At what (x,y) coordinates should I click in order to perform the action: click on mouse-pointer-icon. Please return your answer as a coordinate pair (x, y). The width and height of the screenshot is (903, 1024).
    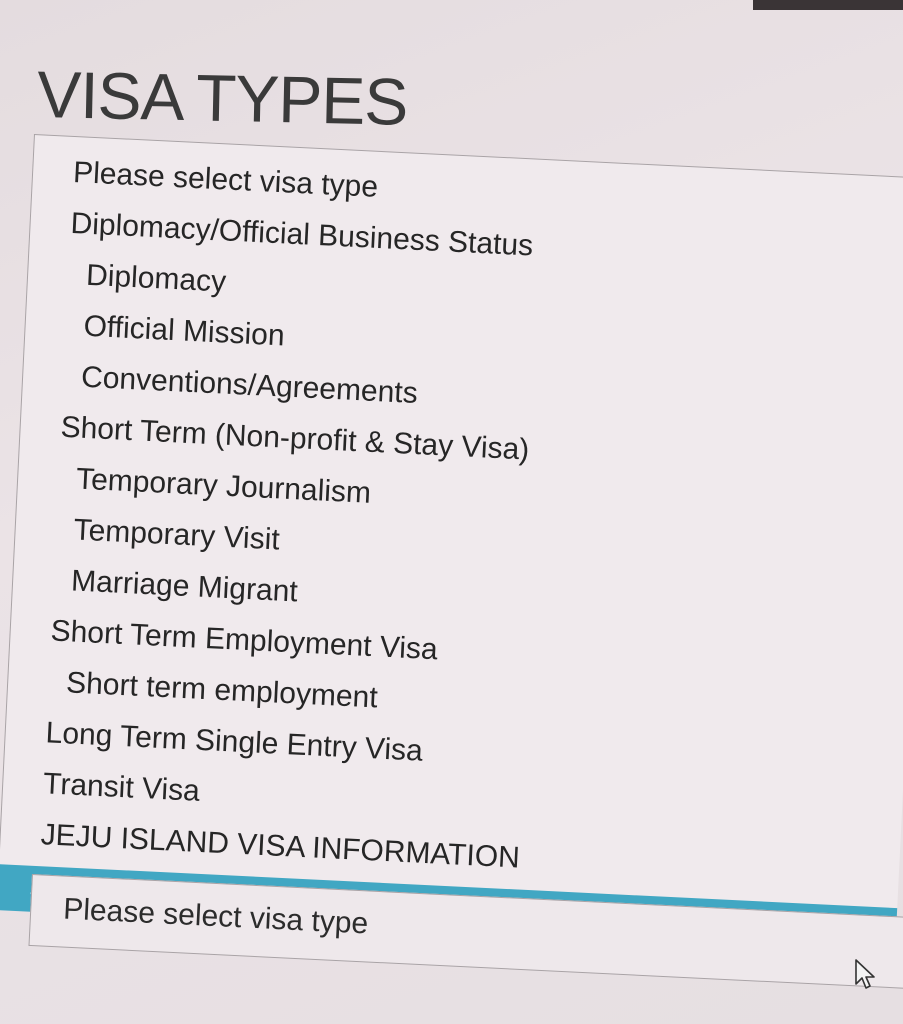
    Looking at the image, I should click on (865, 974).